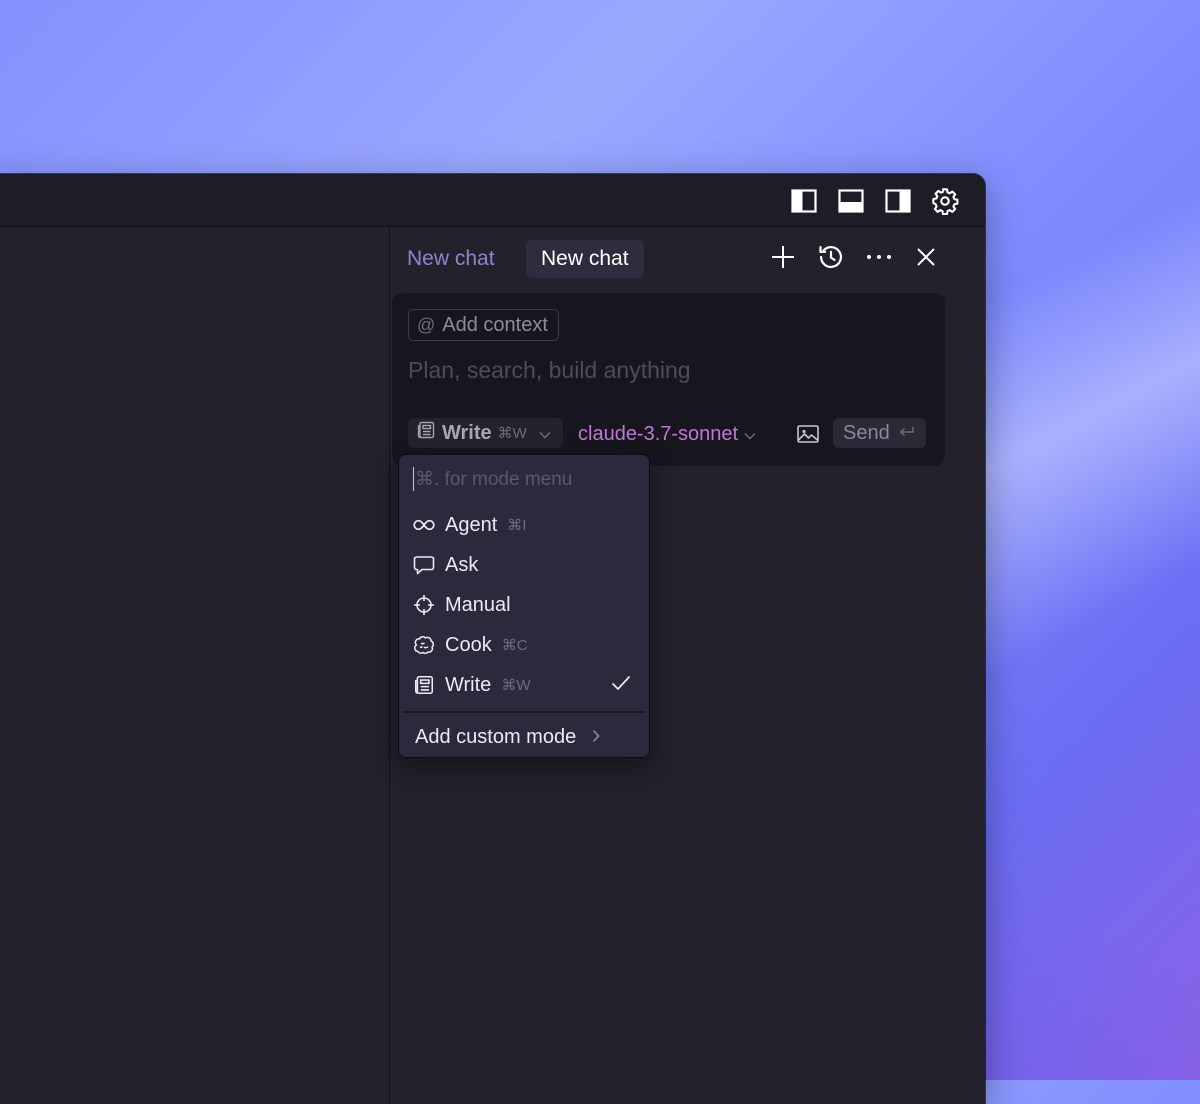 The width and height of the screenshot is (1200, 1104). What do you see at coordinates (451, 259) in the screenshot?
I see `chat-tab-inactive: New chat` at bounding box center [451, 259].